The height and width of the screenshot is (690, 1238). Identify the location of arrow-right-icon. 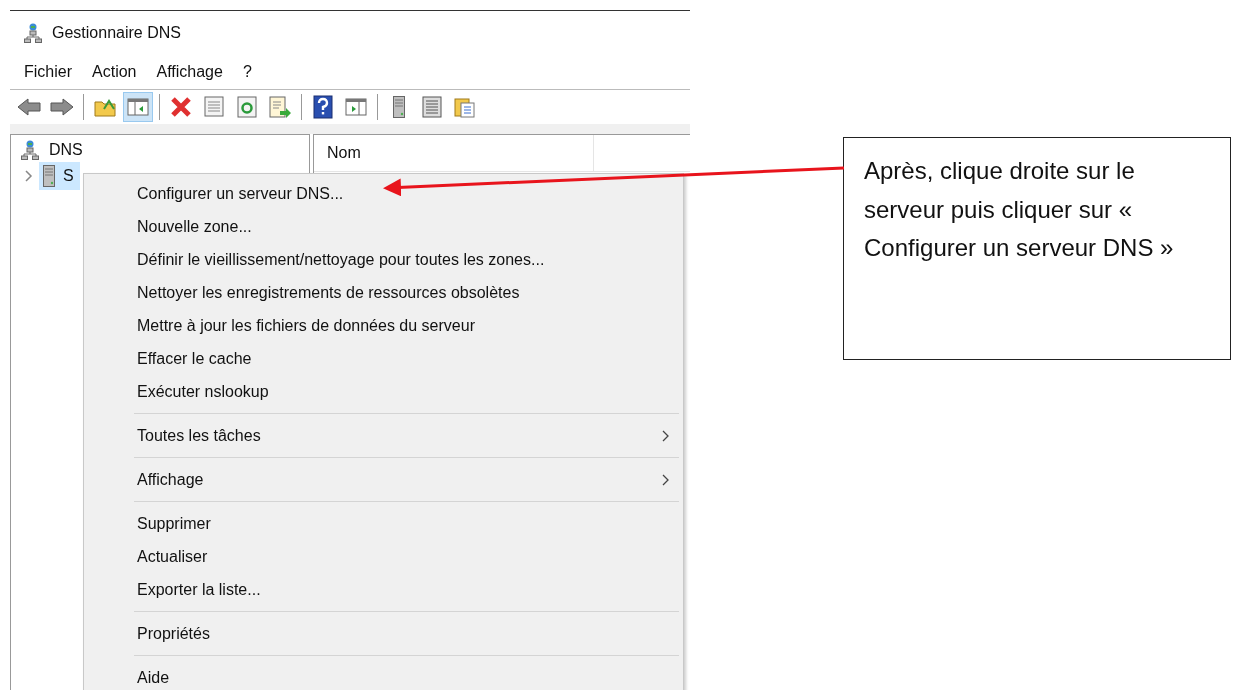
(62, 107).